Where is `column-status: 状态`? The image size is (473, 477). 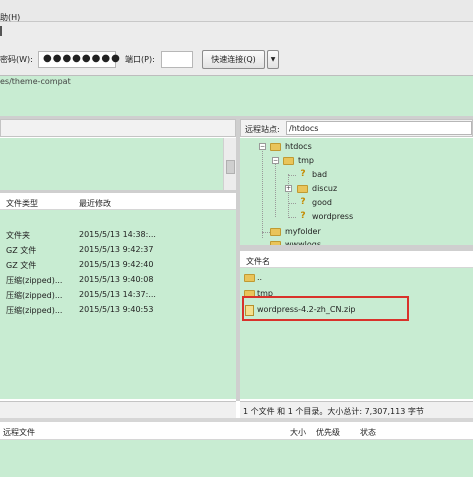
column-status: 状态 is located at coordinates (368, 432).